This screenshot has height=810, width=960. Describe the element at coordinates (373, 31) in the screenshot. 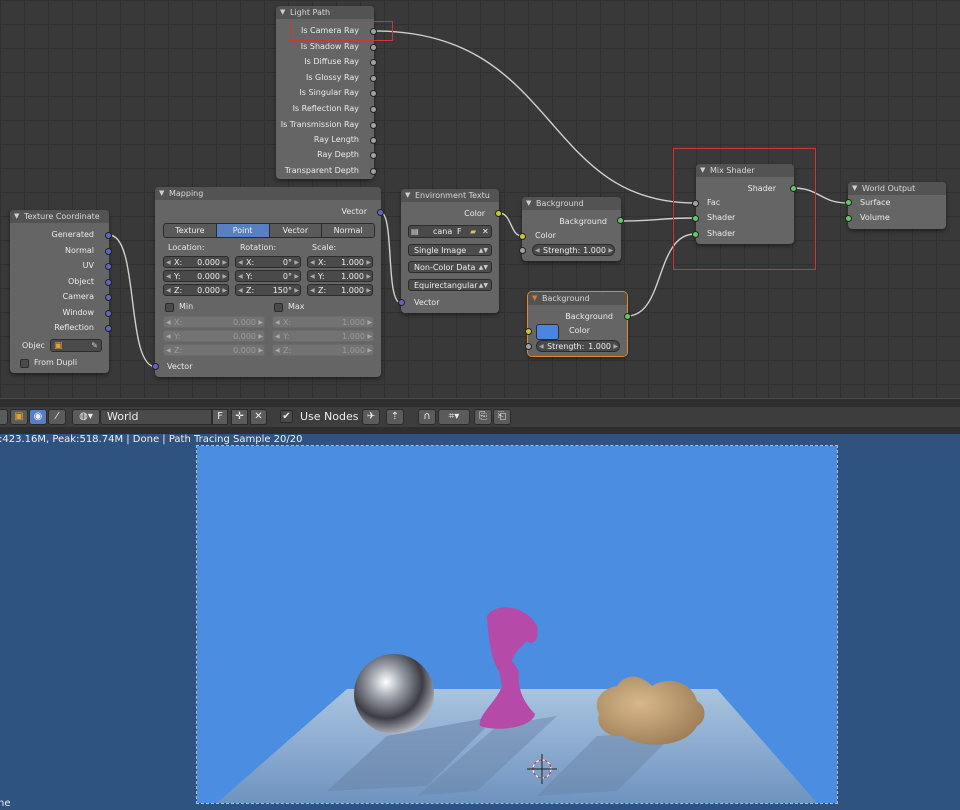

I see `socket-is-camera-ray` at that location.